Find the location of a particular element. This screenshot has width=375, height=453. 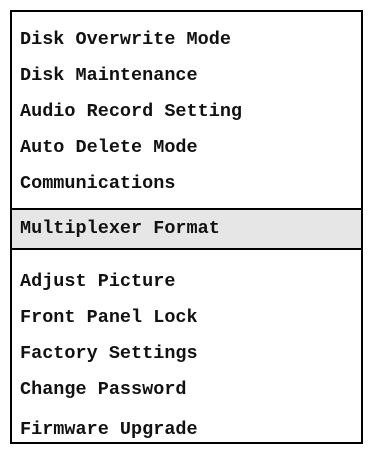

menu-item-multiplexer-format: Multiplexer Format is located at coordinates (186, 229).